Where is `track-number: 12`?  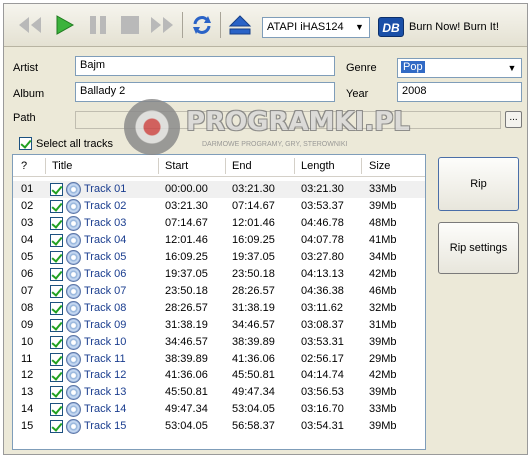
track-number: 12 is located at coordinates (27, 375).